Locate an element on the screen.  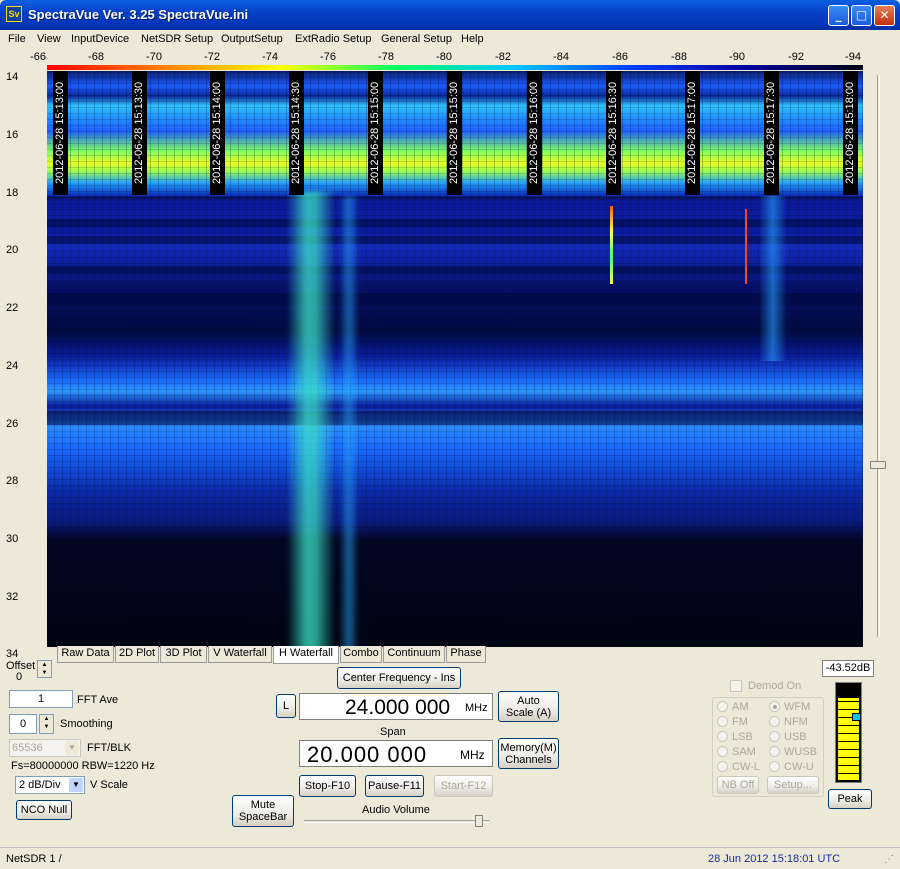
db-tick: -88 is located at coordinates (679, 57).